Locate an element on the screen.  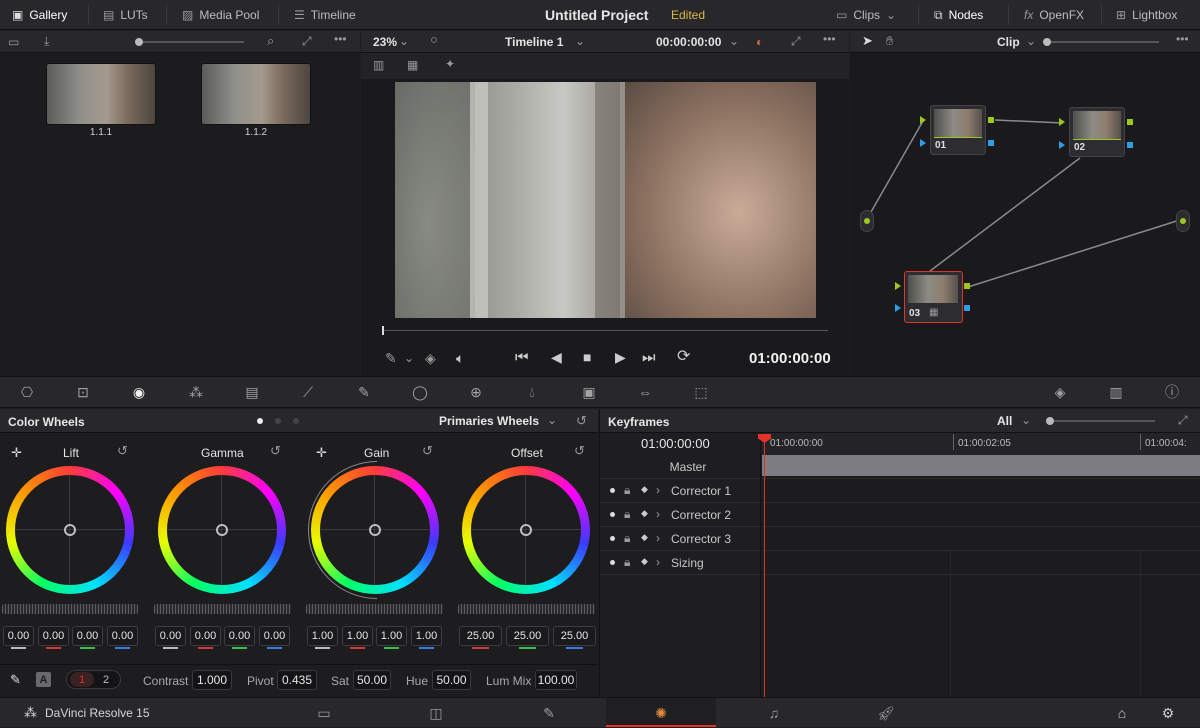
contrast-field: 1.000 is located at coordinates (212, 680).